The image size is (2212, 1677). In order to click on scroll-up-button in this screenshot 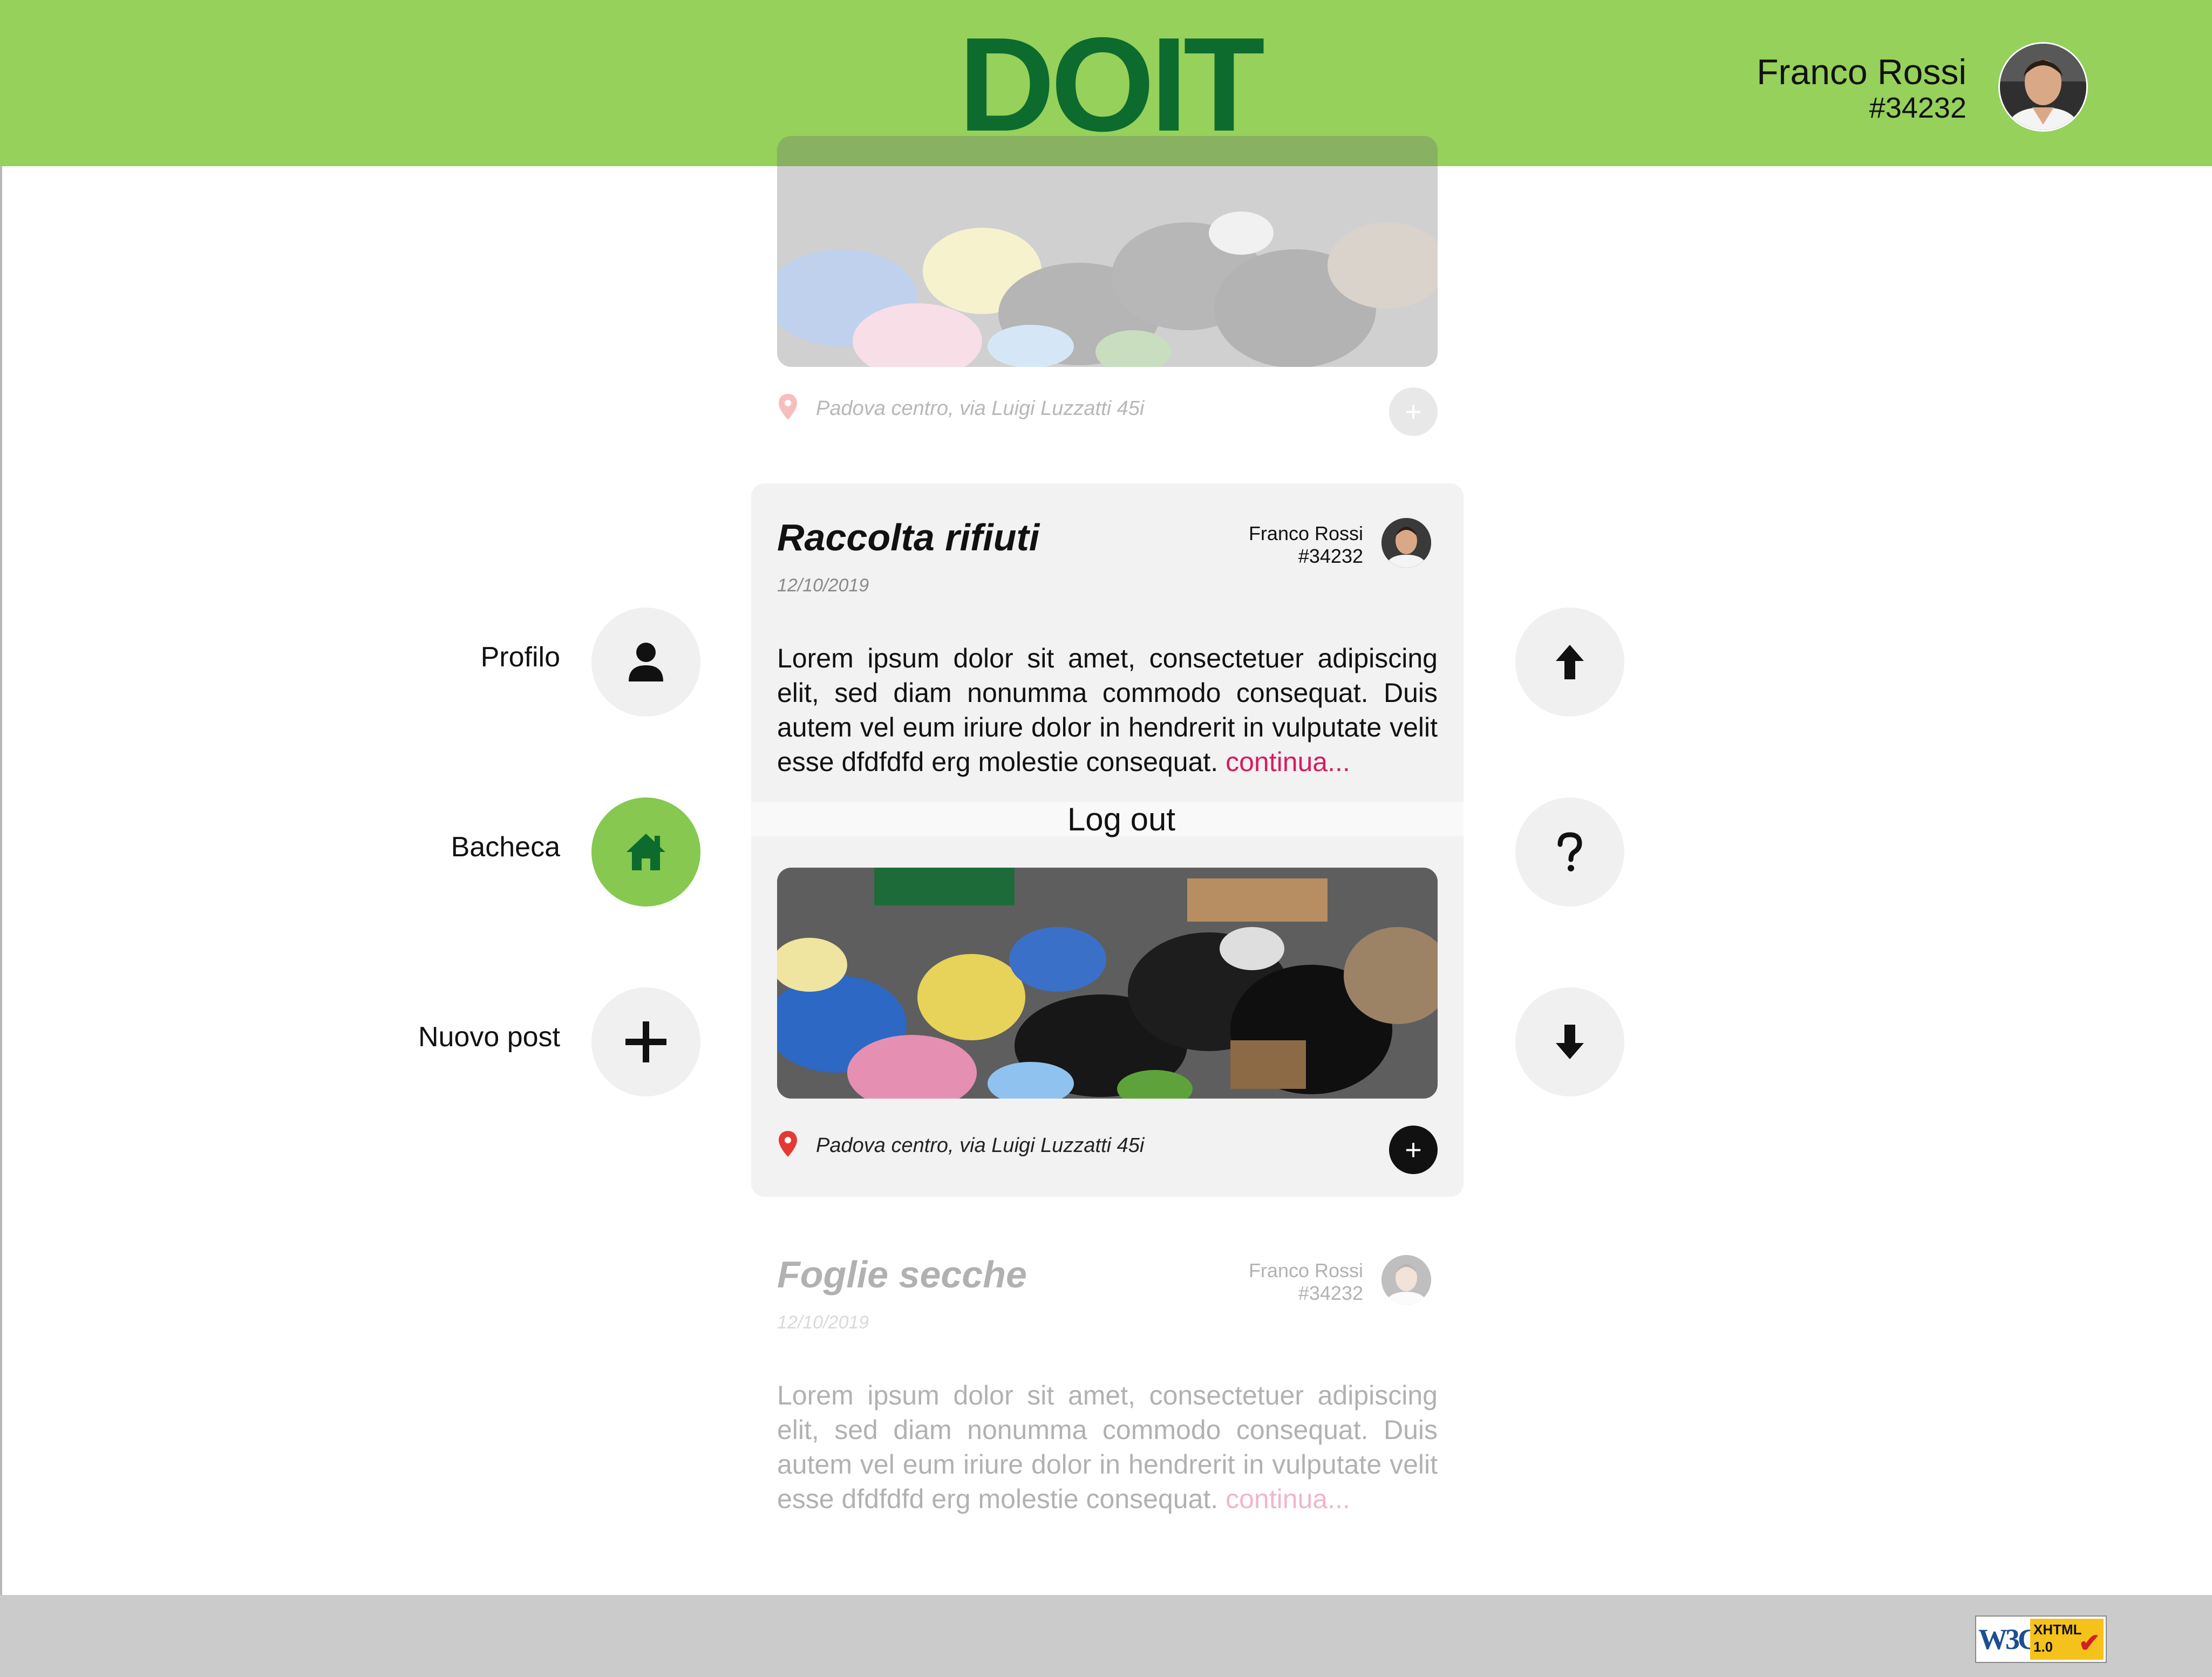, I will do `click(1569, 662)`.